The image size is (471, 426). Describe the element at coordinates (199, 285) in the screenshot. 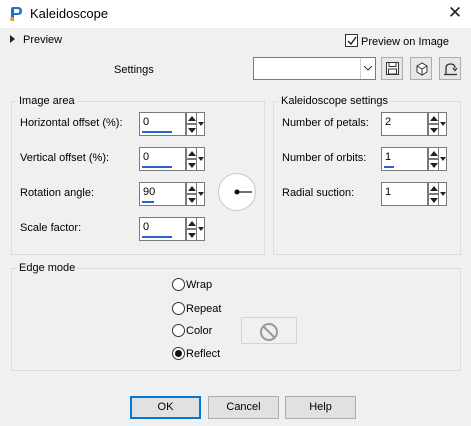

I see `wrap-label: Wrap` at that location.